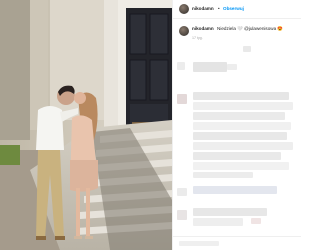  What do you see at coordinates (237, 243) in the screenshot?
I see `post-actions-bar` at bounding box center [237, 243].